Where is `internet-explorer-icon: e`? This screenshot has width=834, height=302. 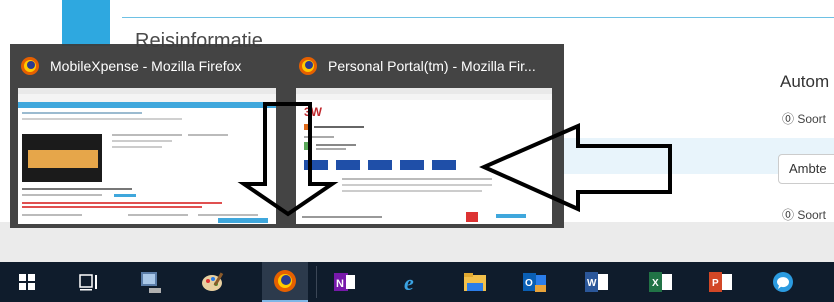
internet-explorer-icon: e is located at coordinates (413, 282).